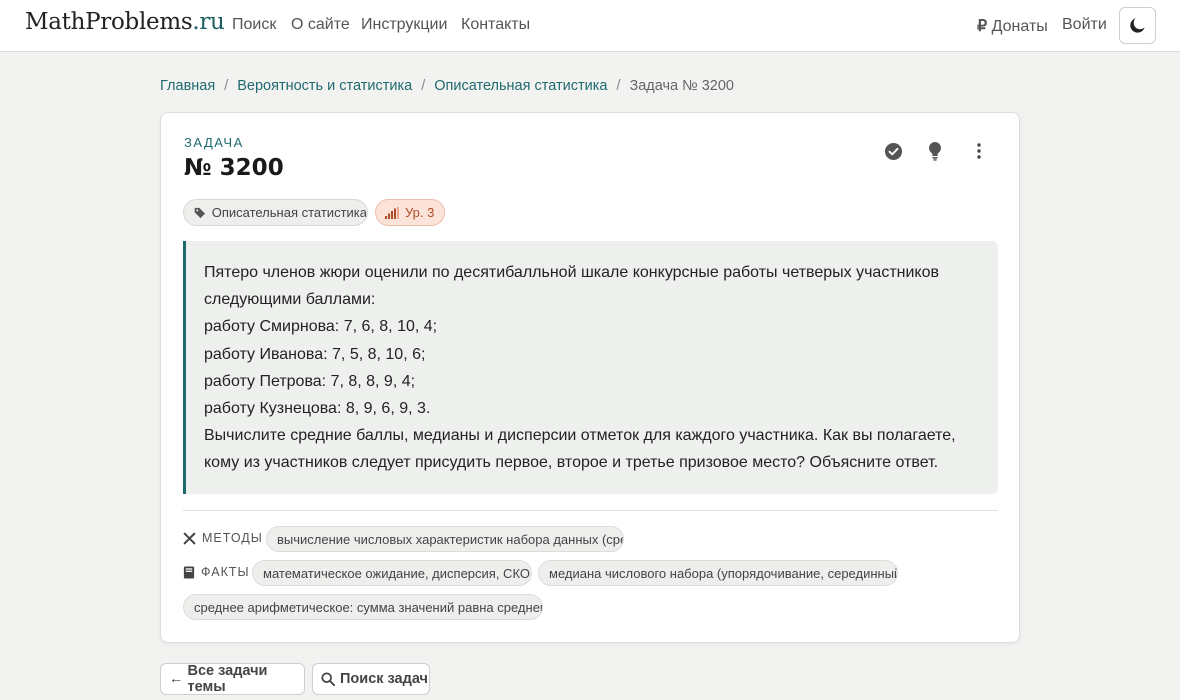 This screenshot has width=1180, height=700. I want to click on tools-icon, so click(189, 538).